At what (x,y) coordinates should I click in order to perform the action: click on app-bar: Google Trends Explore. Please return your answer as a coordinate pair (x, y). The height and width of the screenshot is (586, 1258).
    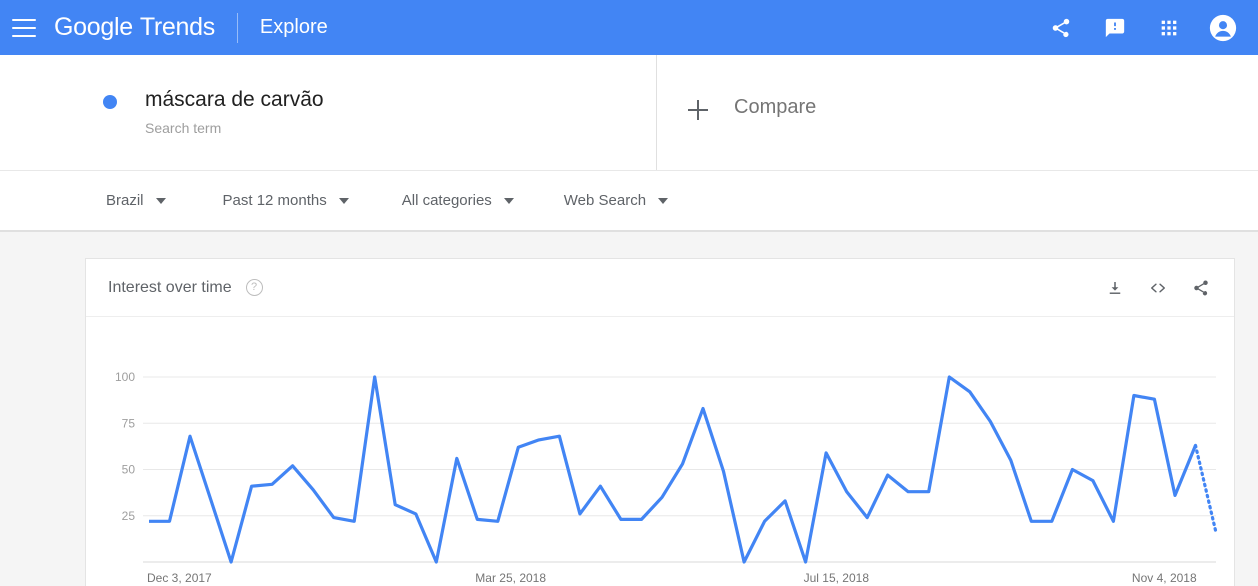
    Looking at the image, I should click on (629, 27).